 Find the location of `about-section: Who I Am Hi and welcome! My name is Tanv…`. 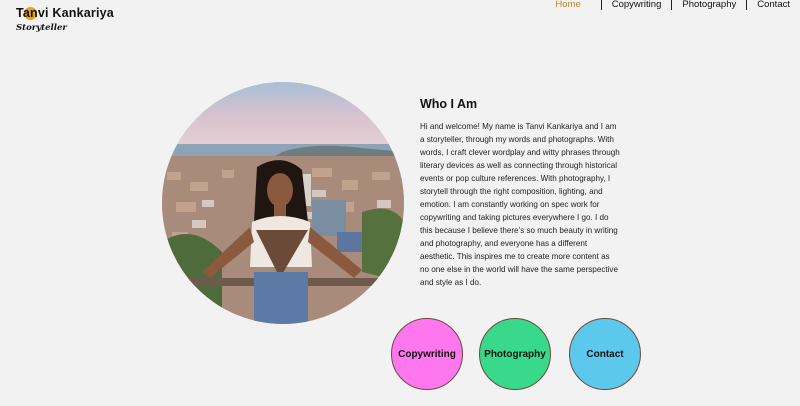

about-section: Who I Am Hi and welcome! My name is Tanv… is located at coordinates (520, 193).